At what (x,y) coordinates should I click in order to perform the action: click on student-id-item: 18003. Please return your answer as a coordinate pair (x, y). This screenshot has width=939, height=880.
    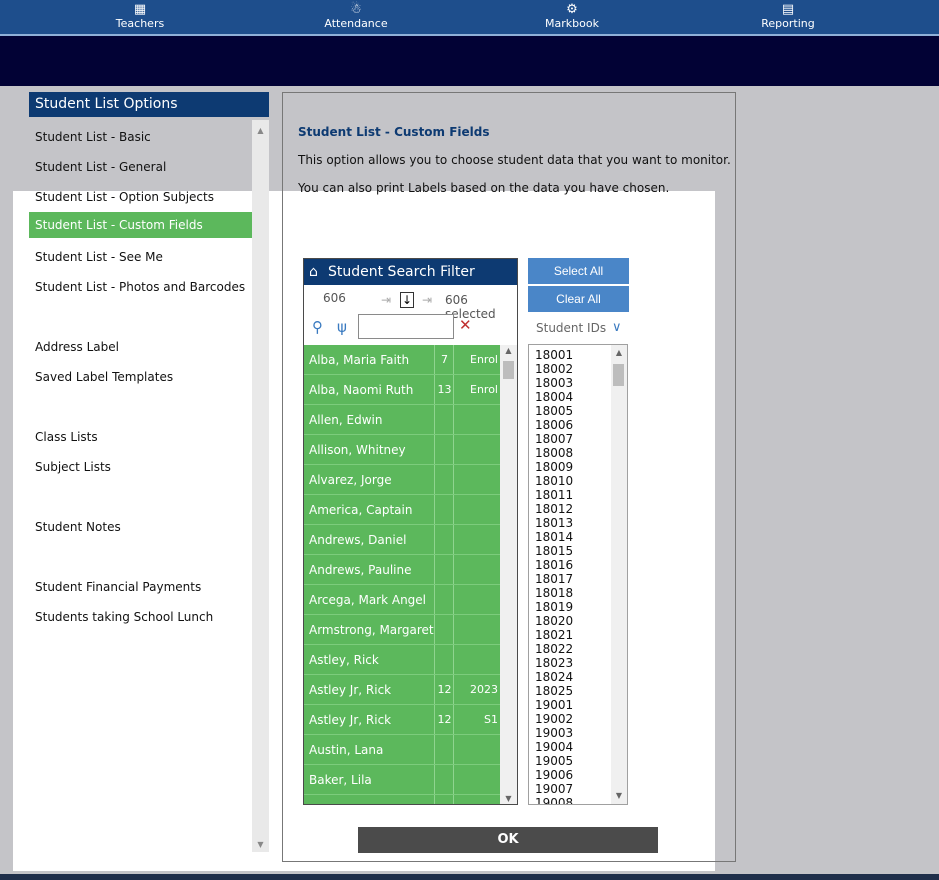
    Looking at the image, I should click on (554, 383).